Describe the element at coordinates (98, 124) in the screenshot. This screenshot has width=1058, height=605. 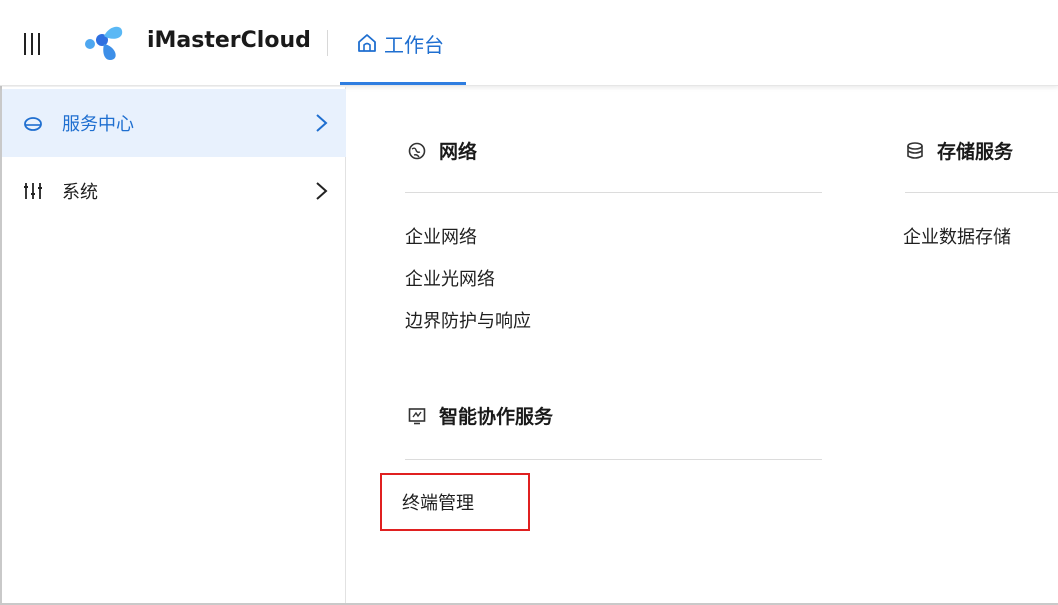
I see `sidebar-item-label: 服务中心` at that location.